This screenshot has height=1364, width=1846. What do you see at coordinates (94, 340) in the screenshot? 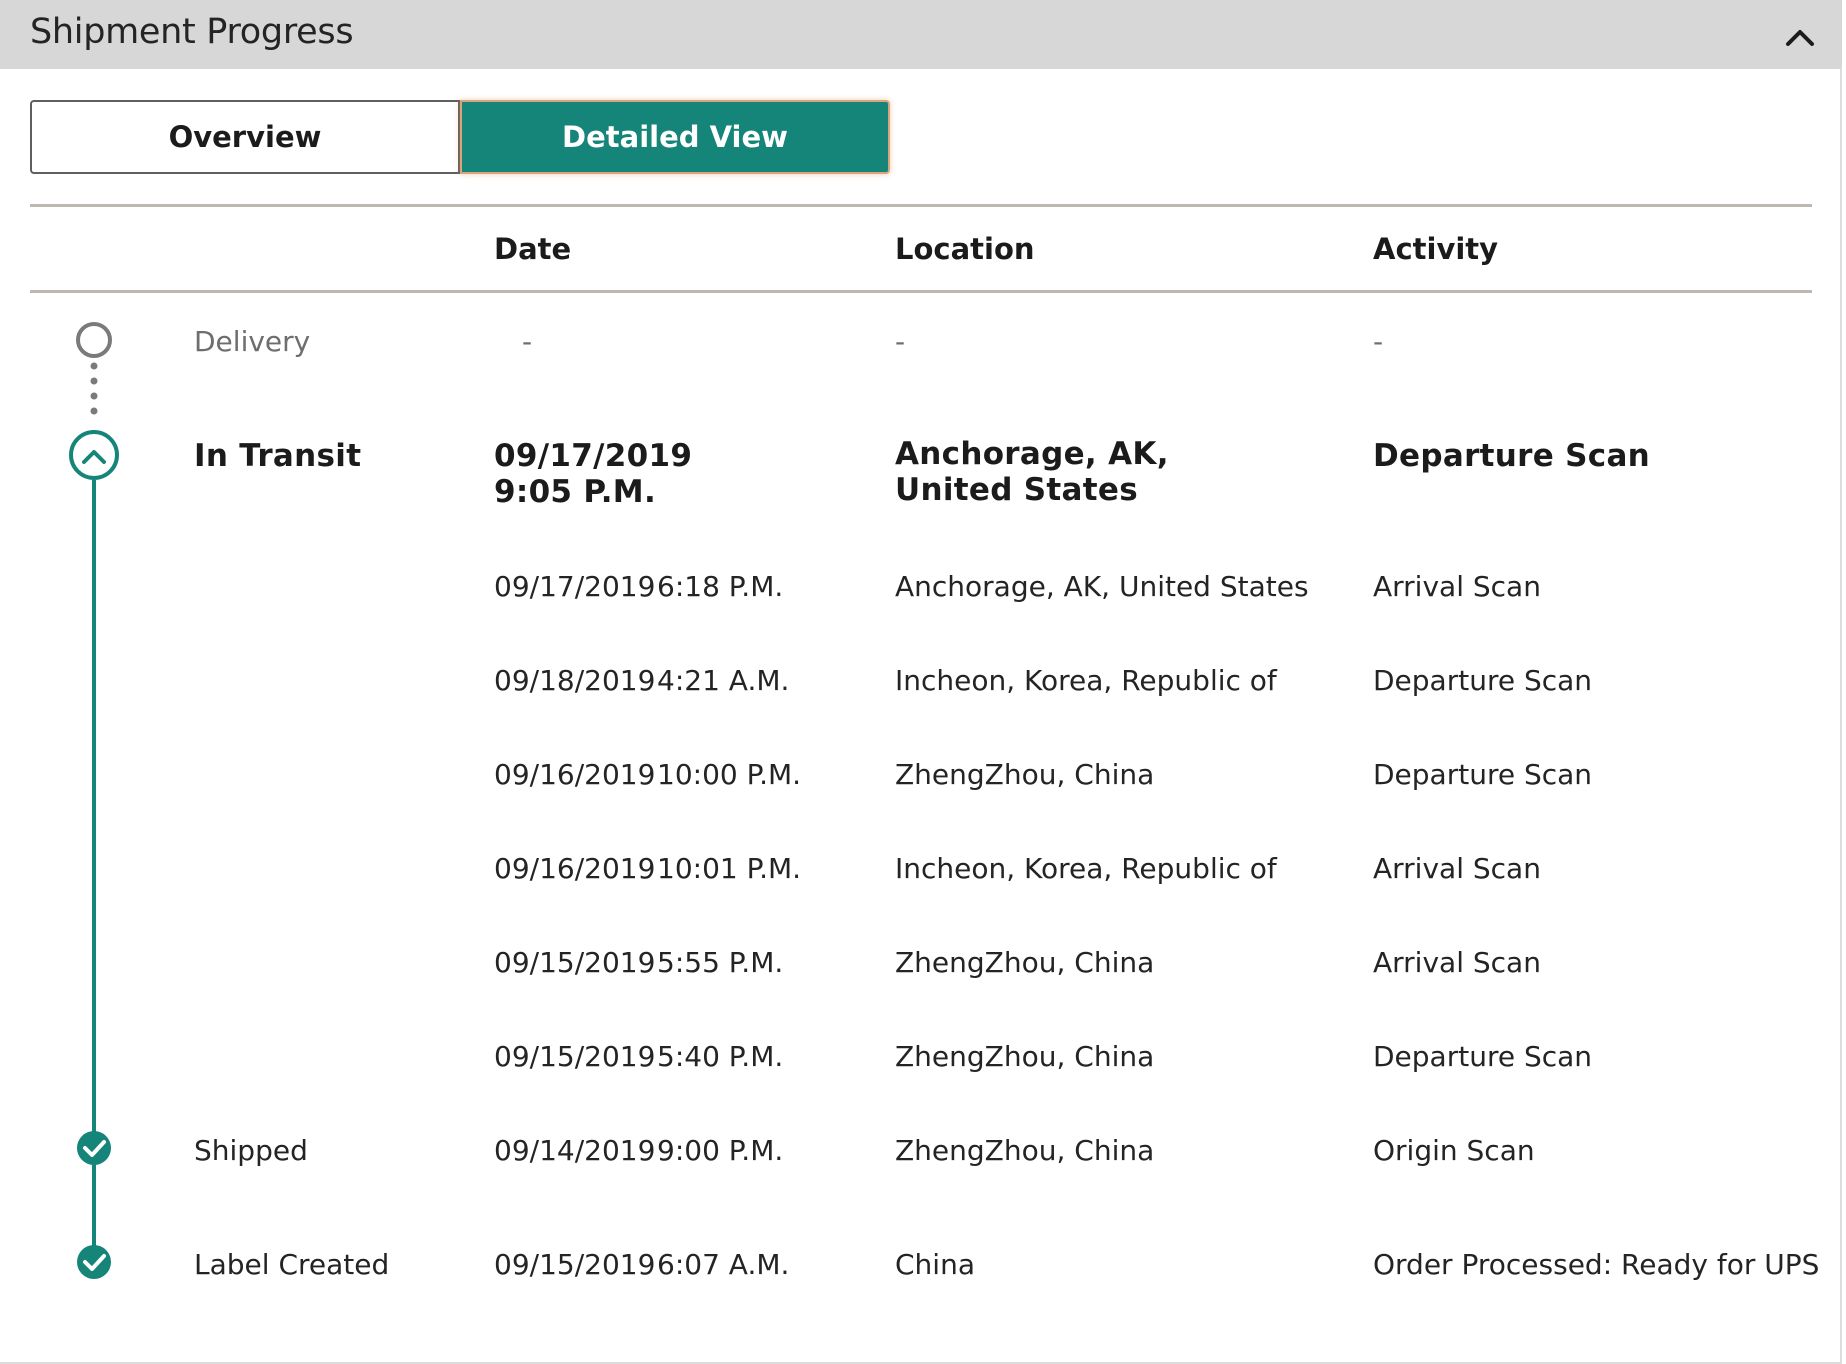
I see `empty-circle-icon` at bounding box center [94, 340].